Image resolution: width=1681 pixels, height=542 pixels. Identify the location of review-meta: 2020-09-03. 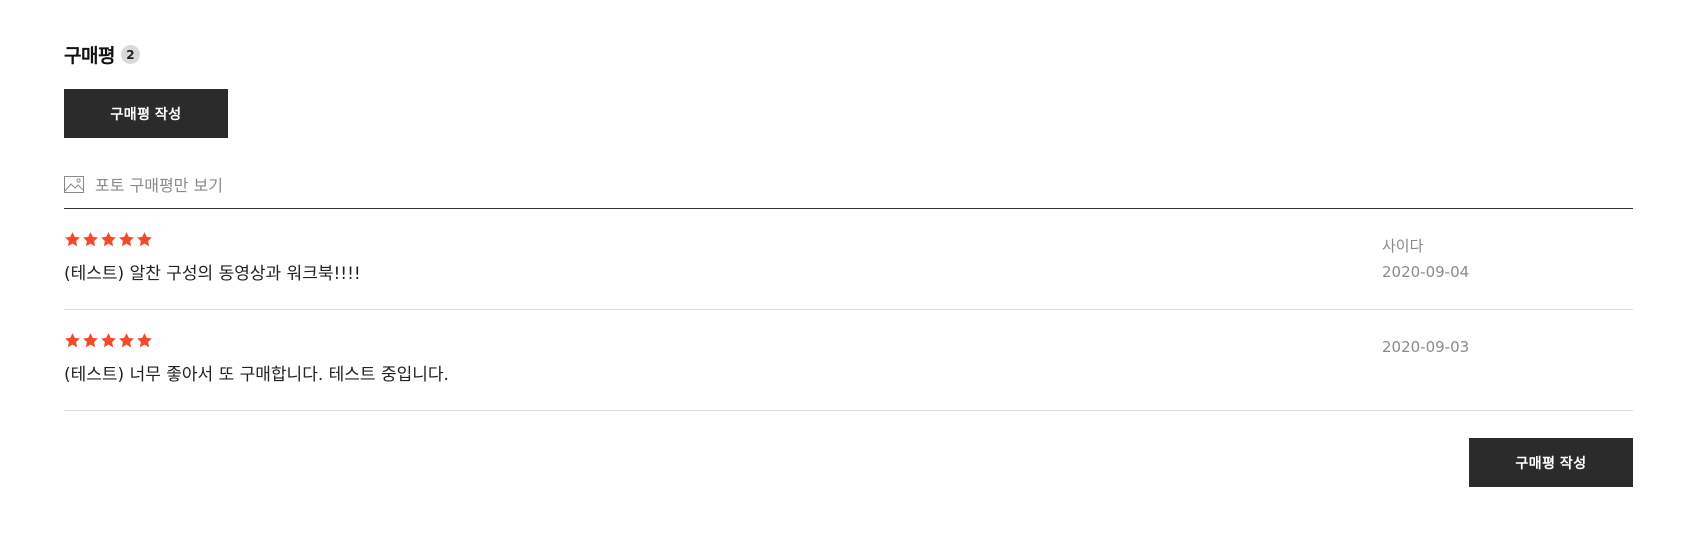
(1425, 347).